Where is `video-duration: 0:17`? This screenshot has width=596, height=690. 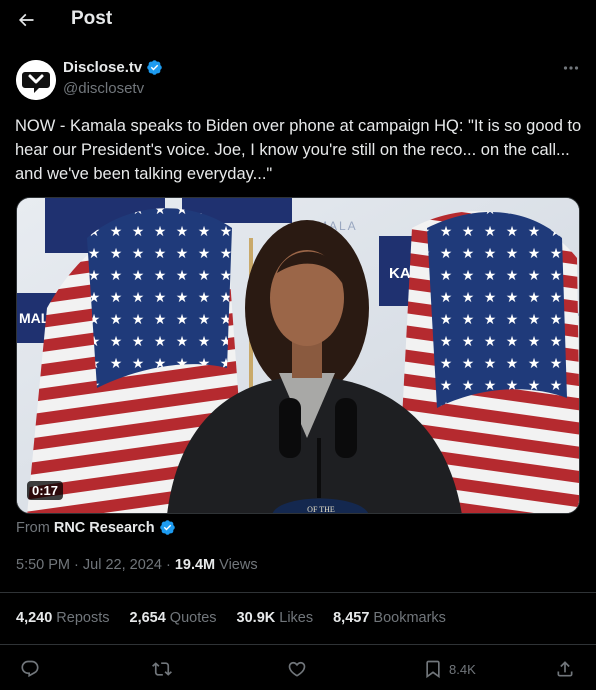 video-duration: 0:17 is located at coordinates (45, 490).